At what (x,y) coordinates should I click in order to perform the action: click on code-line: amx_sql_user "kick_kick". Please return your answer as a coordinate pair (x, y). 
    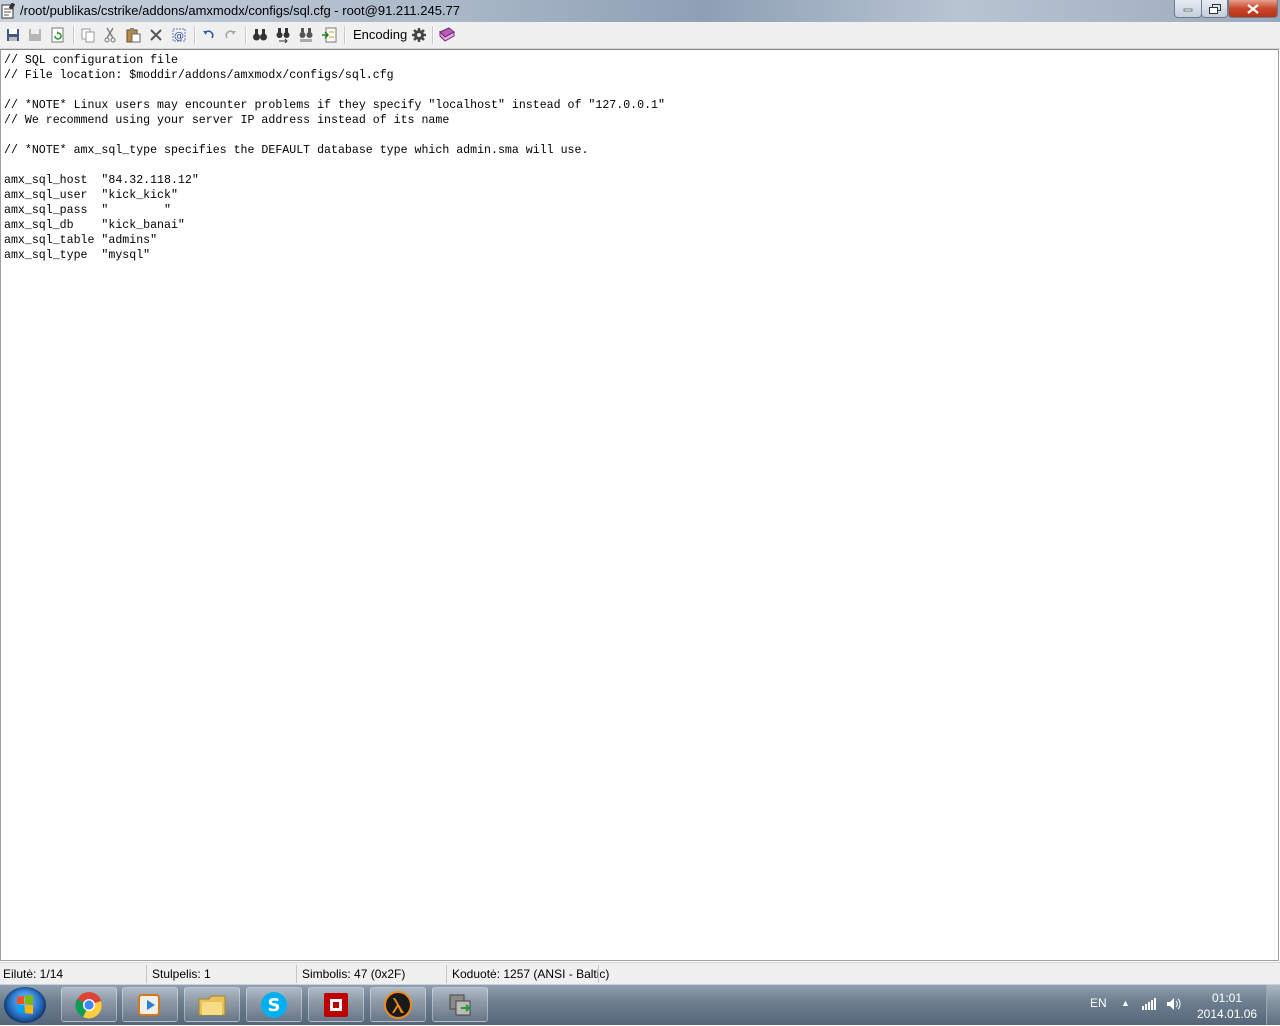
    Looking at the image, I should click on (334, 195).